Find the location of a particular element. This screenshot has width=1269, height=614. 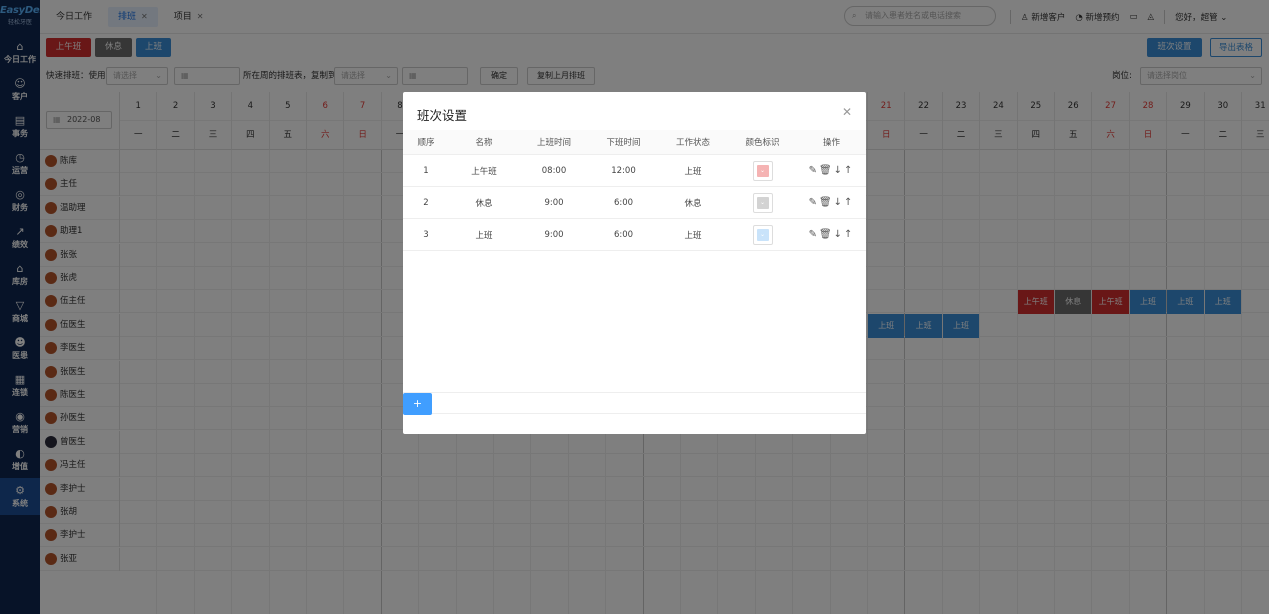

order-cell: 2 is located at coordinates (426, 202).